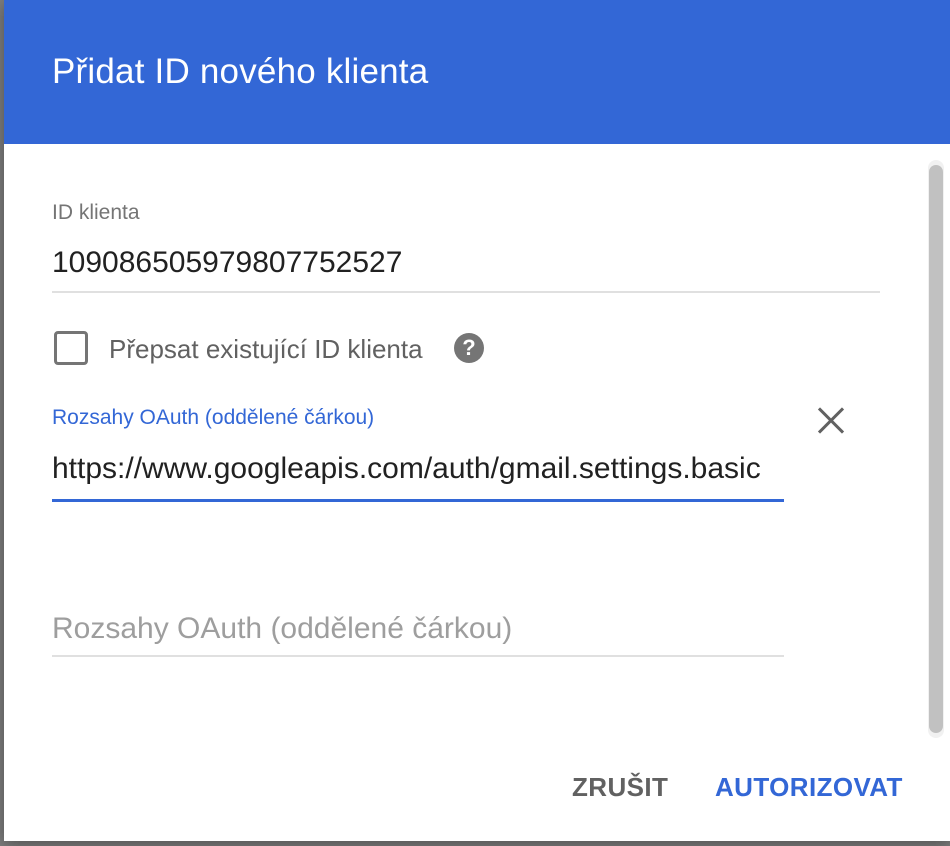 This screenshot has width=950, height=846. What do you see at coordinates (809, 787) in the screenshot?
I see `authorize-button: AUTORIZOVAT` at bounding box center [809, 787].